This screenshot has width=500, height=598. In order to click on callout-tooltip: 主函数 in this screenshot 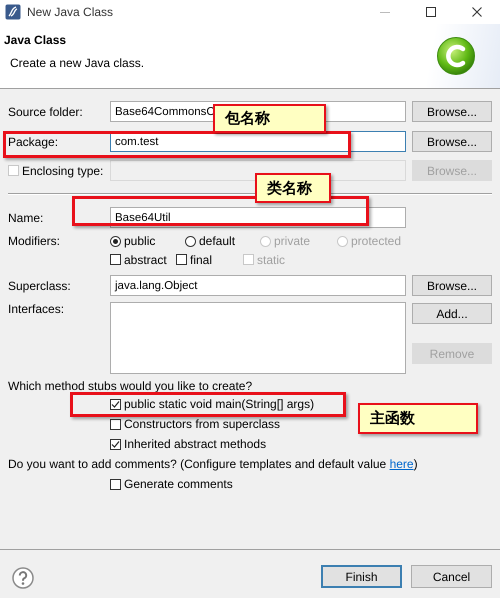, I will do `click(418, 418)`.